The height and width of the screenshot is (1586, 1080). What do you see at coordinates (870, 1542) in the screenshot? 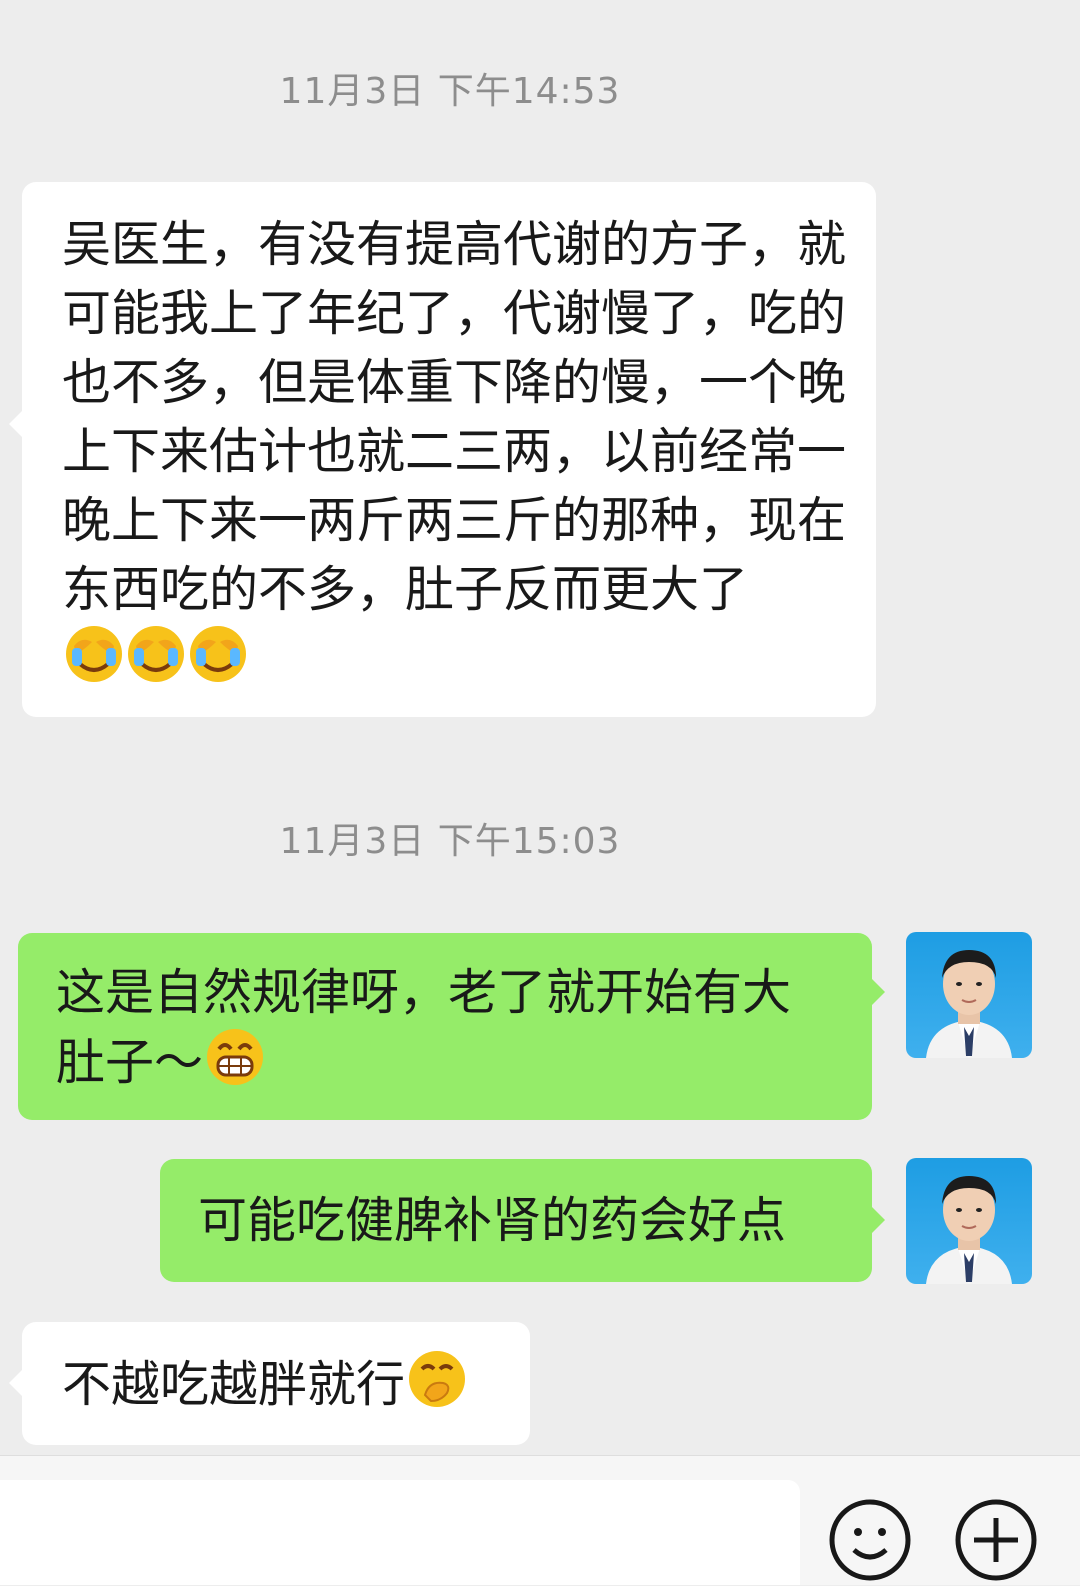
I see `emoji-face-icon` at bounding box center [870, 1542].